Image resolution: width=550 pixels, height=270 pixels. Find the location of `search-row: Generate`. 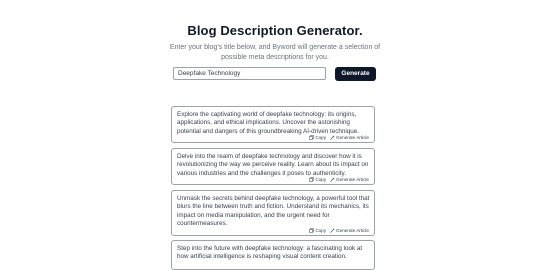

search-row: Generate is located at coordinates (274, 74).